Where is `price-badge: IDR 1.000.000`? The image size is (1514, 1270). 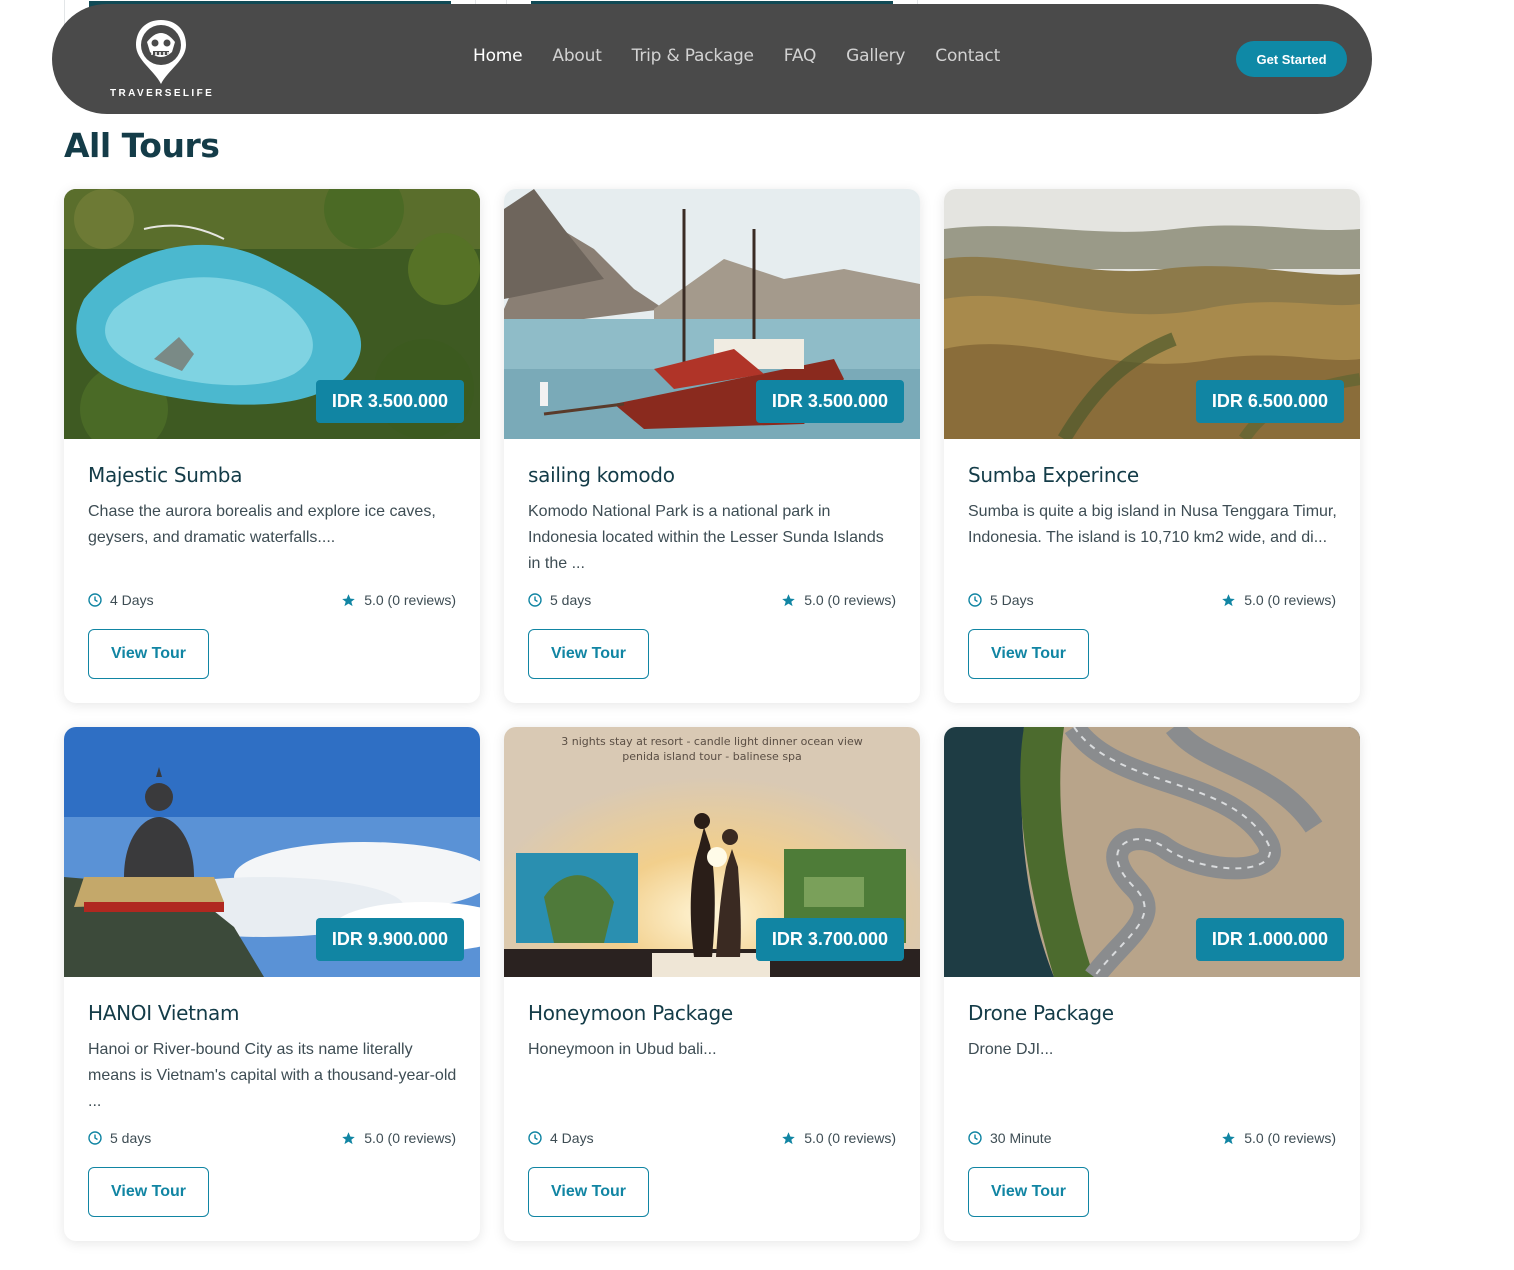 price-badge: IDR 1.000.000 is located at coordinates (1269, 939).